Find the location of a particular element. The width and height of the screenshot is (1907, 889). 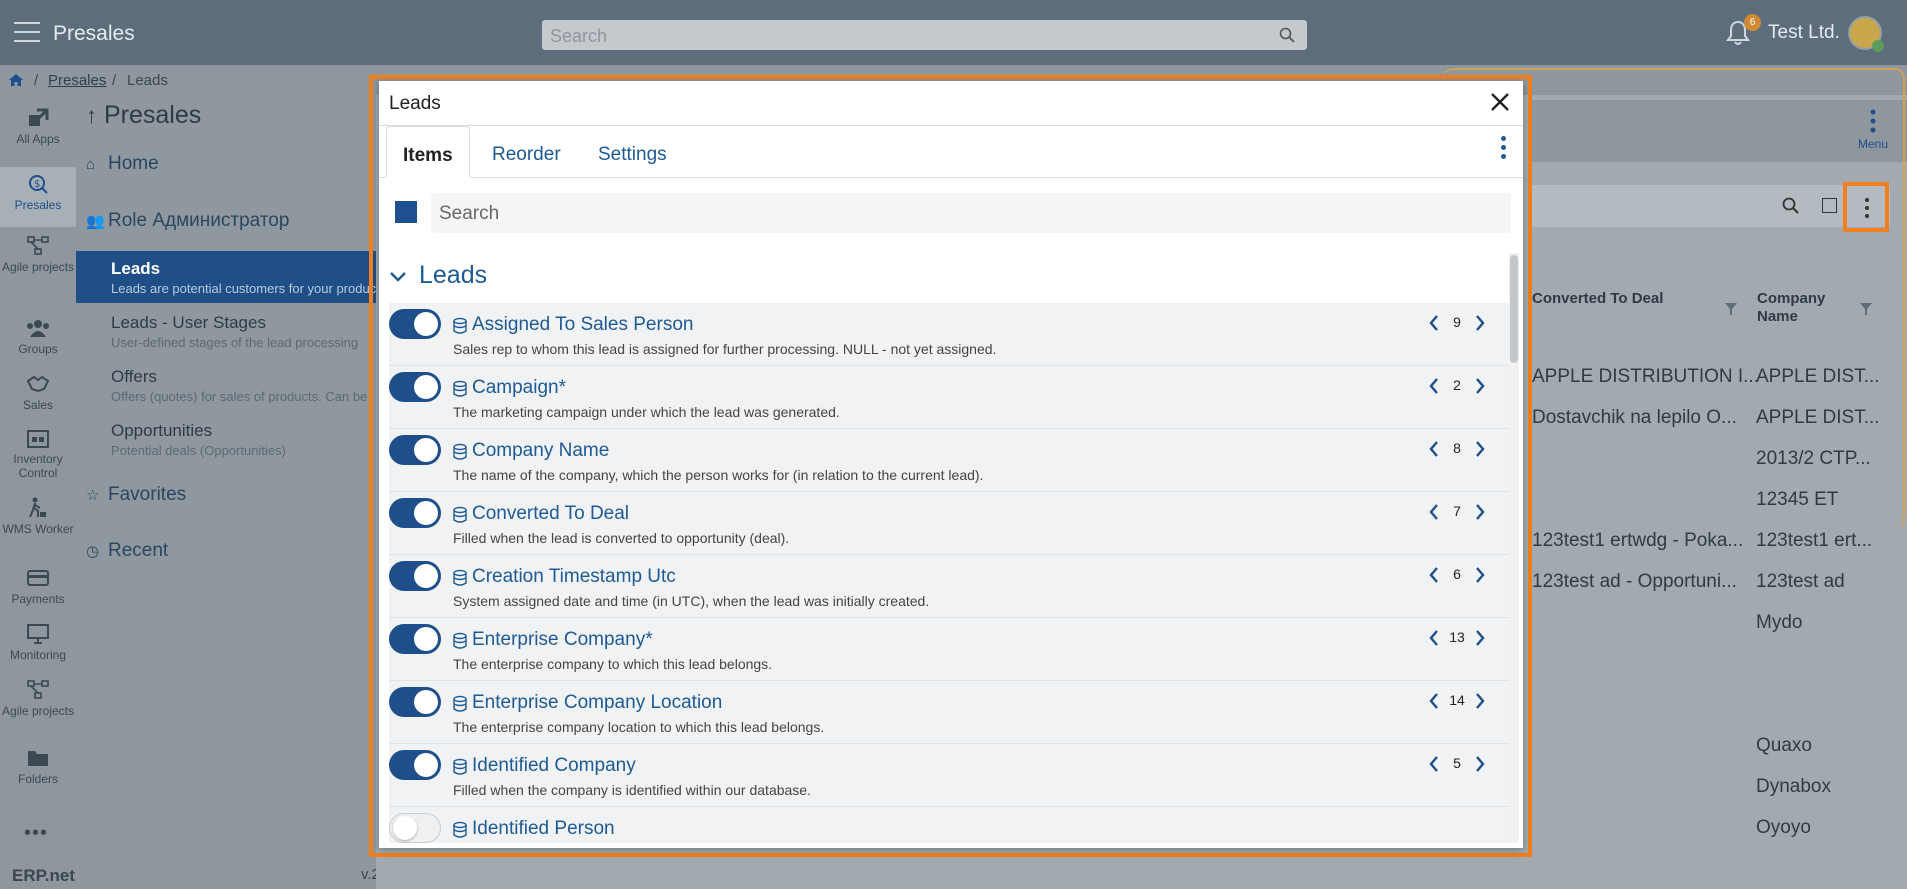

rail-label: Sales is located at coordinates (38, 405).